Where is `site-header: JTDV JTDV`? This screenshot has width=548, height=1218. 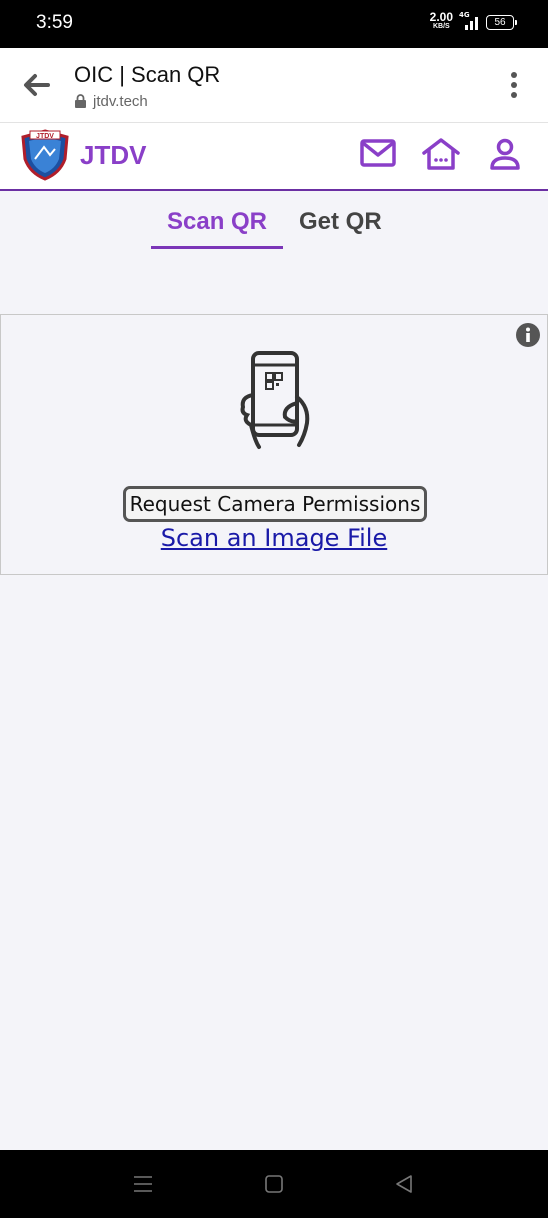 site-header: JTDV JTDV is located at coordinates (274, 157).